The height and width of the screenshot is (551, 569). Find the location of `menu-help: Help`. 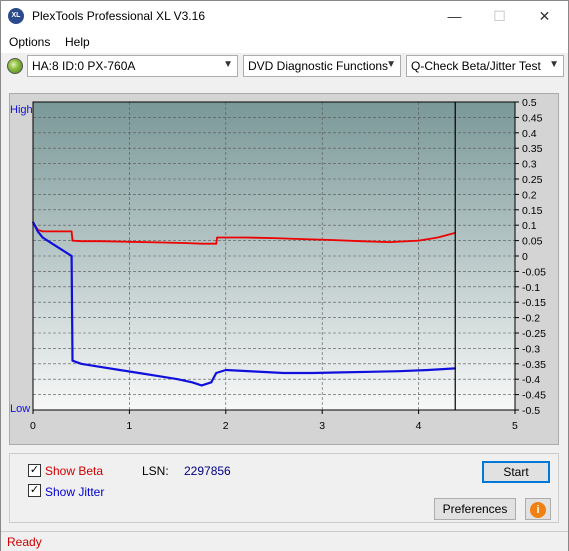

menu-help: Help is located at coordinates (77, 42).